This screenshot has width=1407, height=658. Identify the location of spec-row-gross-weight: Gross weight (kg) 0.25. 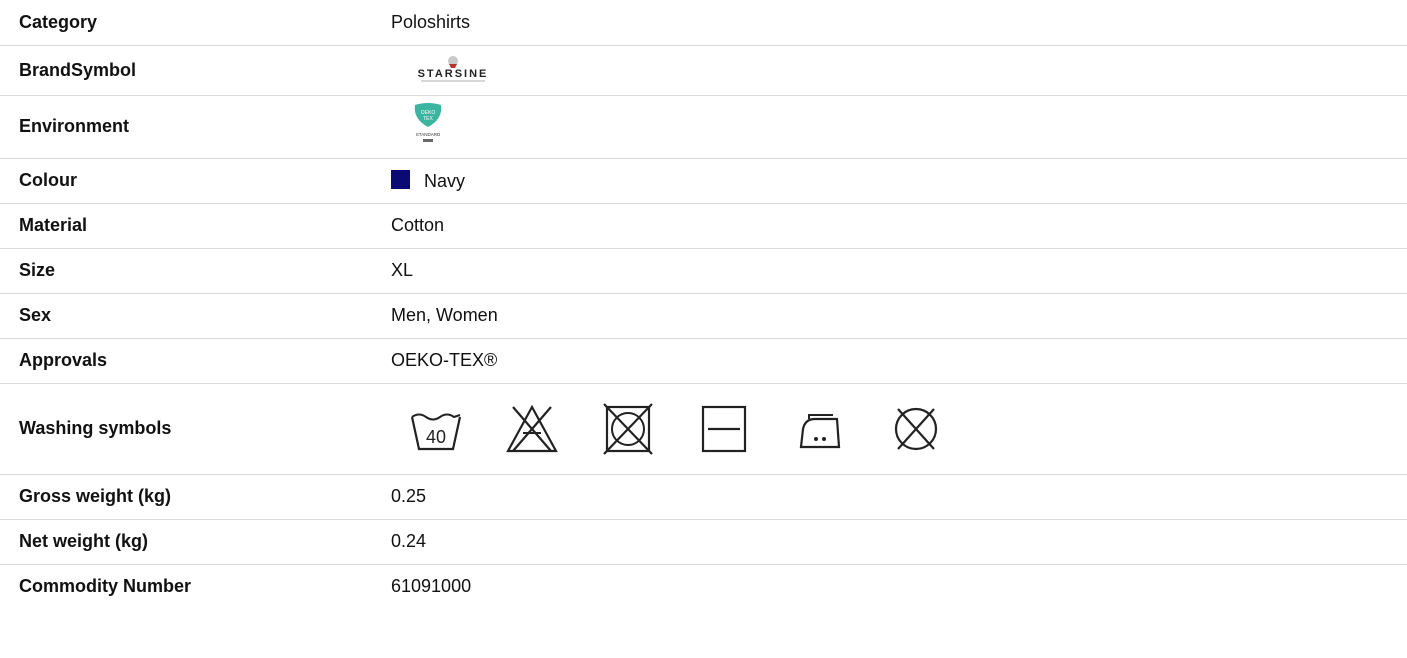
(703, 496).